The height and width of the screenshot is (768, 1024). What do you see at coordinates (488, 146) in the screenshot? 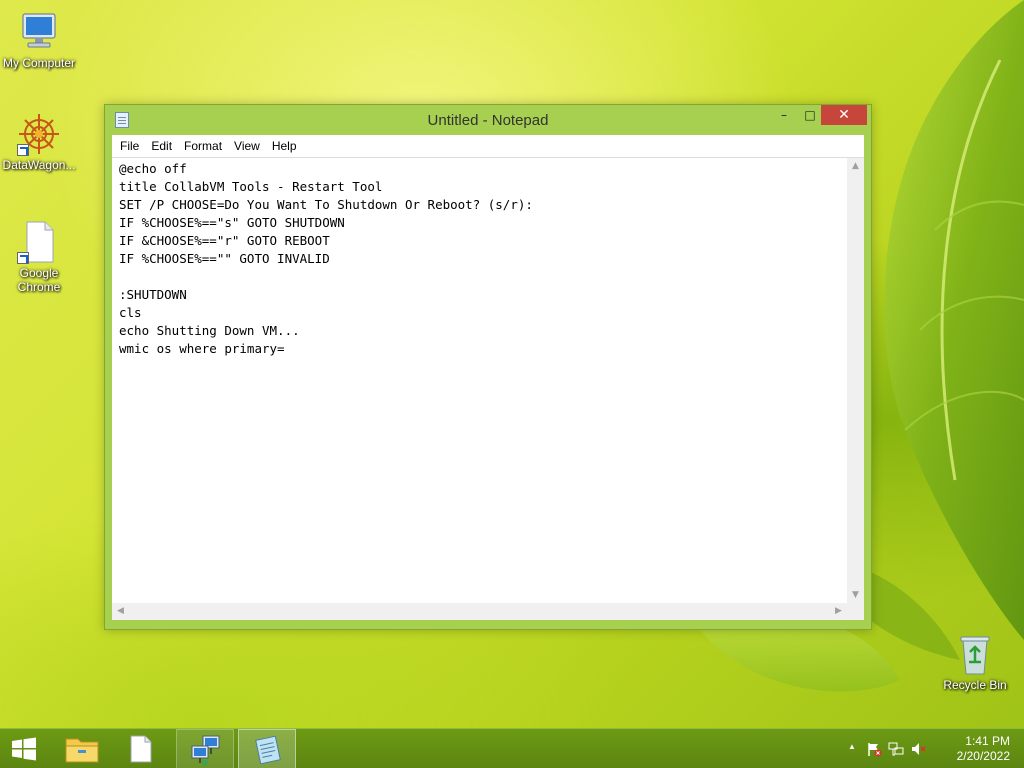
I see `menu-bar: File Edit Format View Help` at bounding box center [488, 146].